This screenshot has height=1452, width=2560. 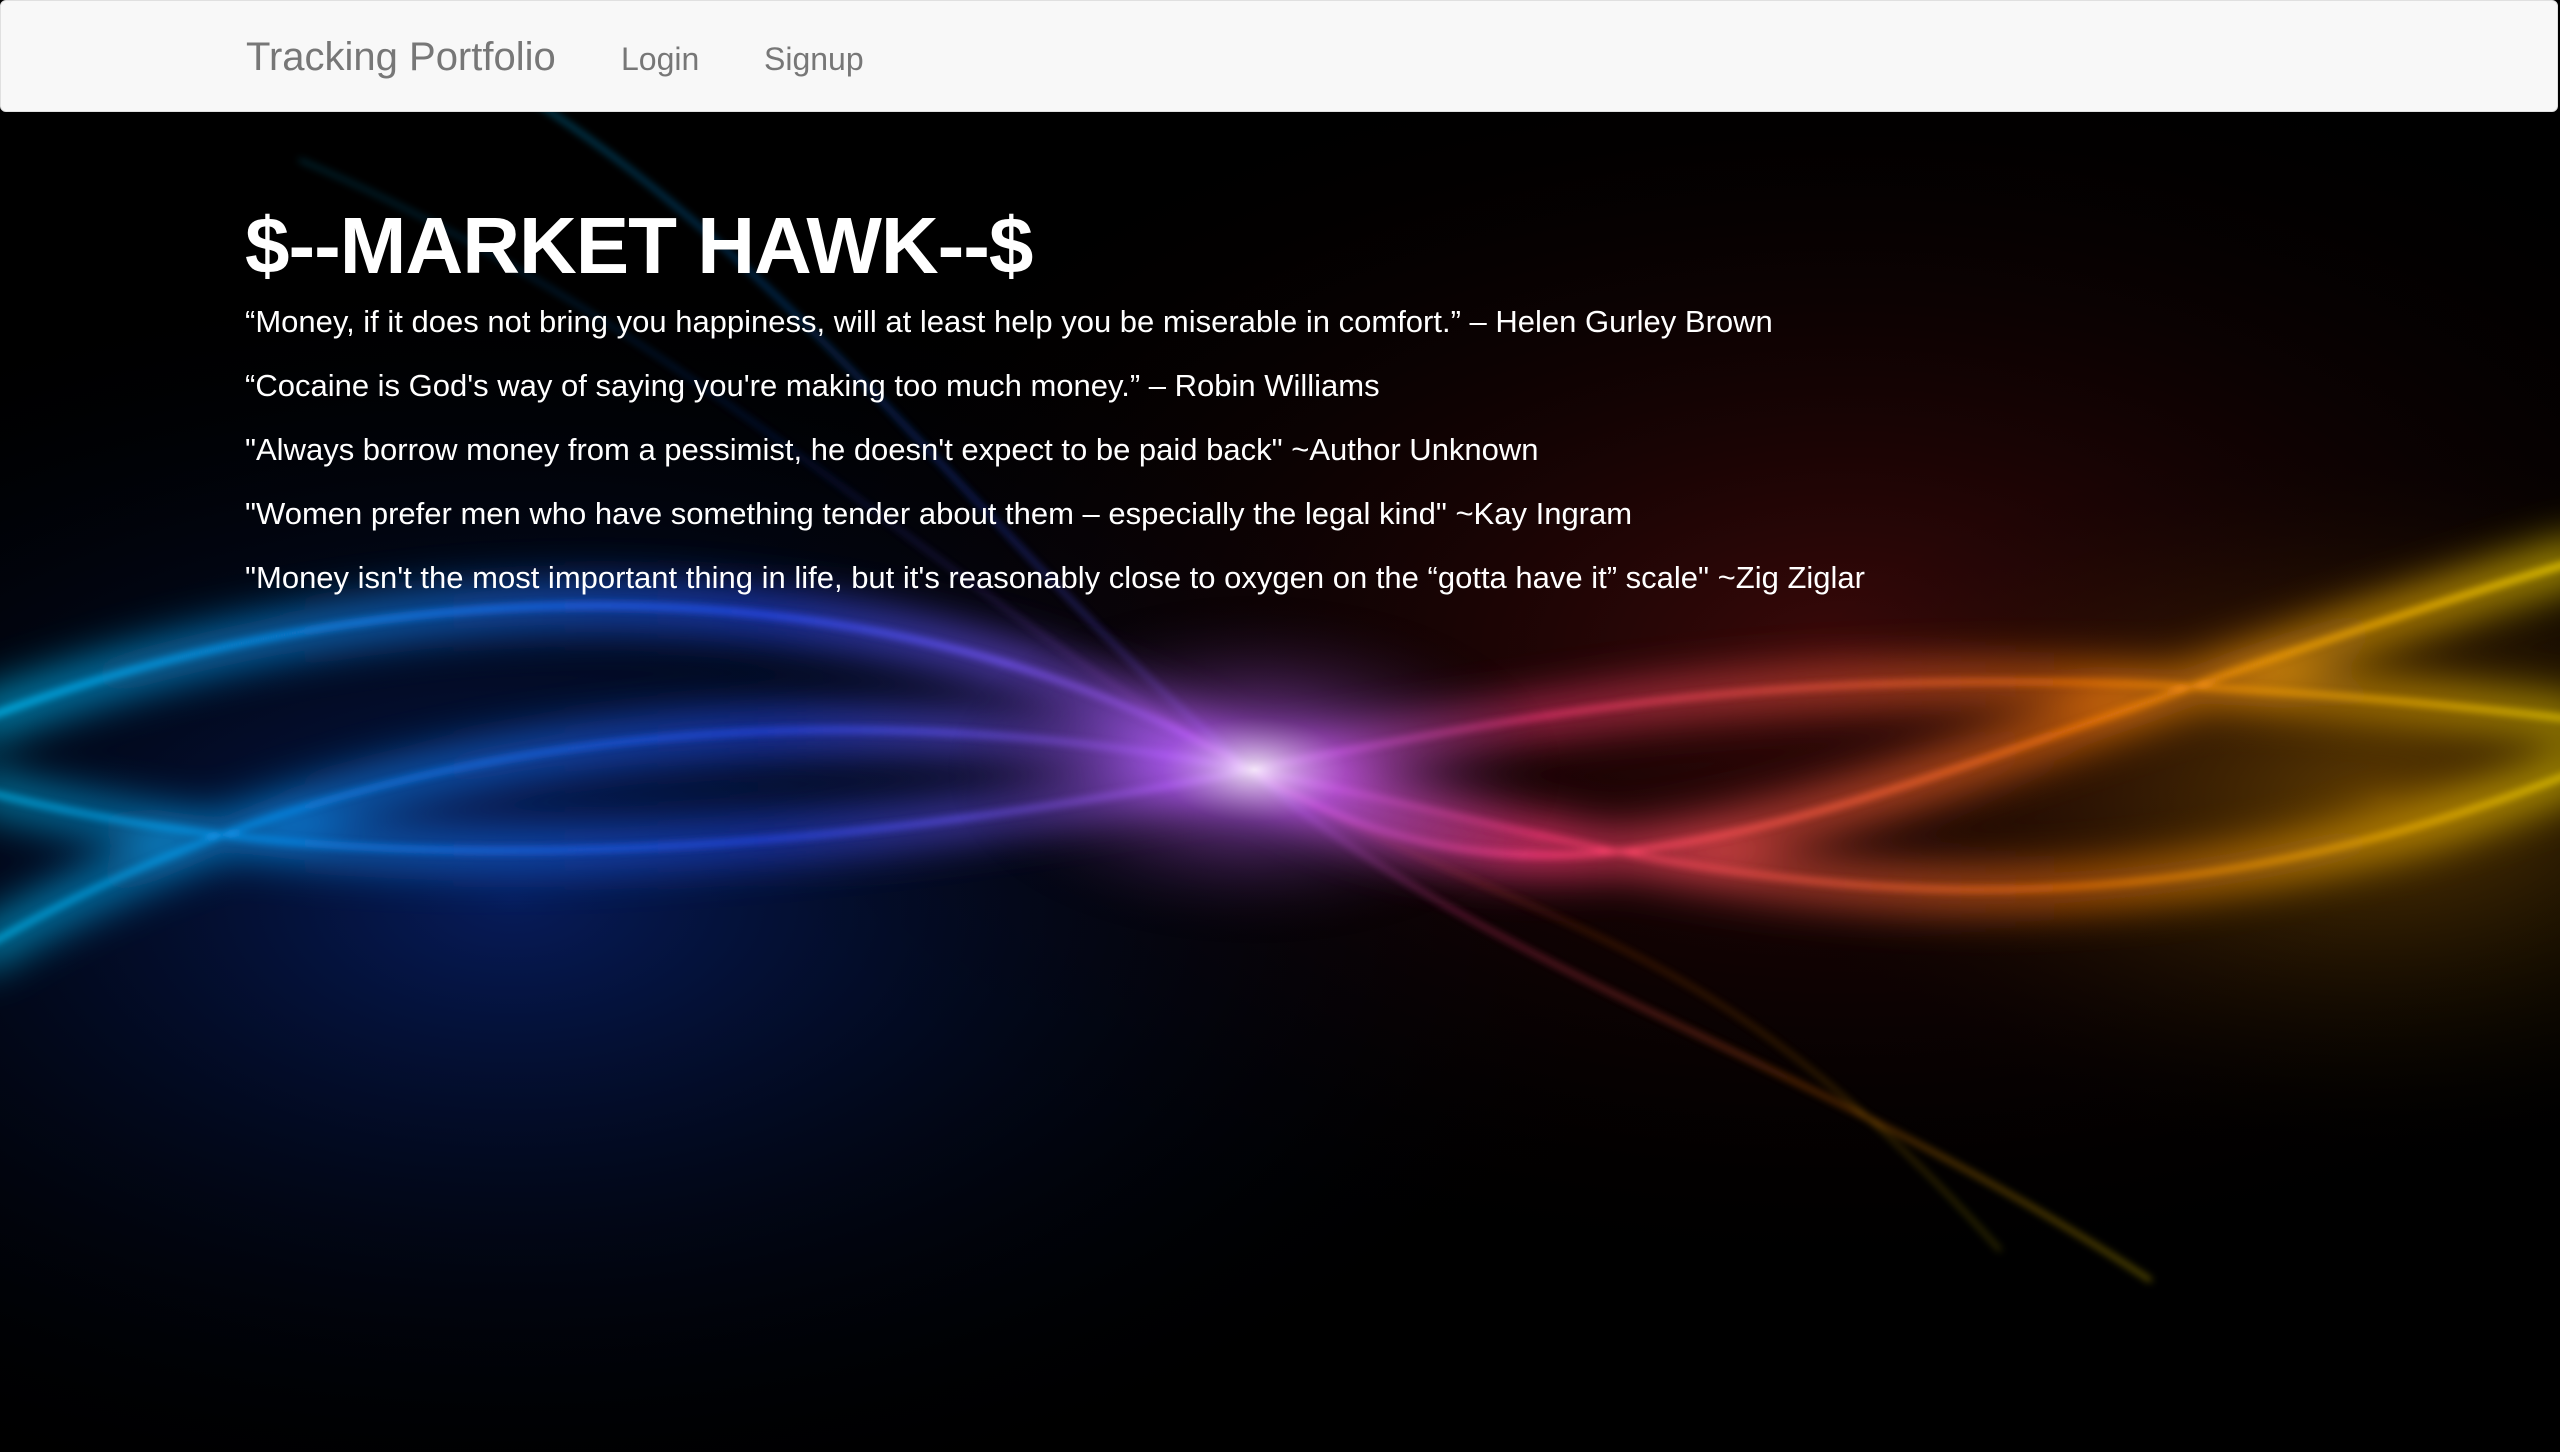 What do you see at coordinates (401, 57) in the screenshot?
I see `brand-link: Tracking Portfolio` at bounding box center [401, 57].